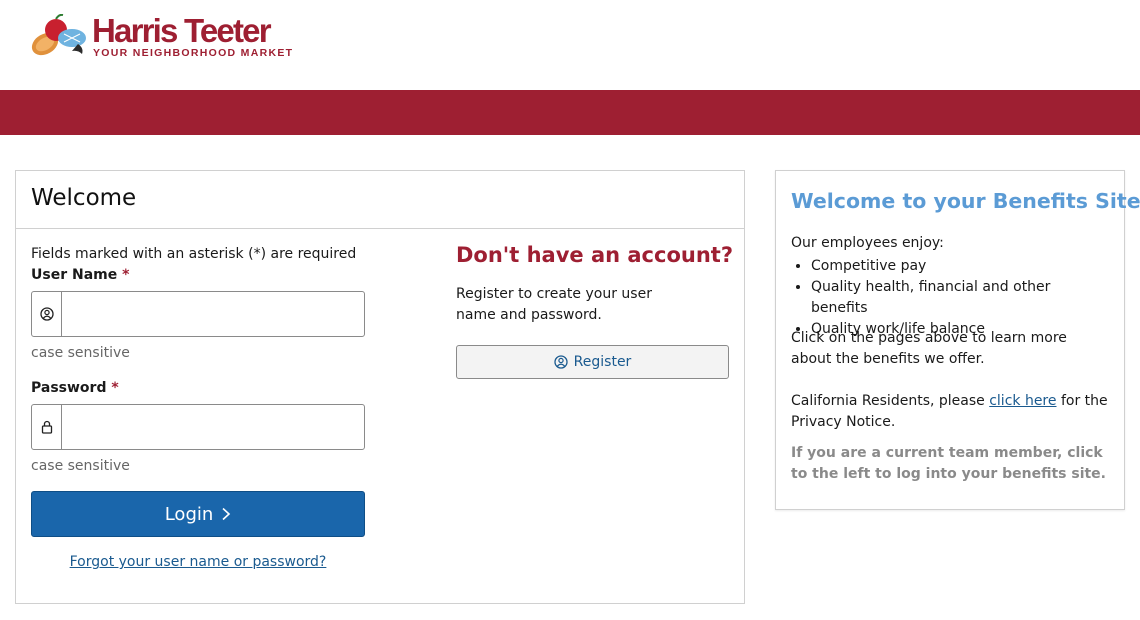 This screenshot has height=620, width=1140. What do you see at coordinates (961, 266) in the screenshot?
I see `list-item: Competitive pay` at bounding box center [961, 266].